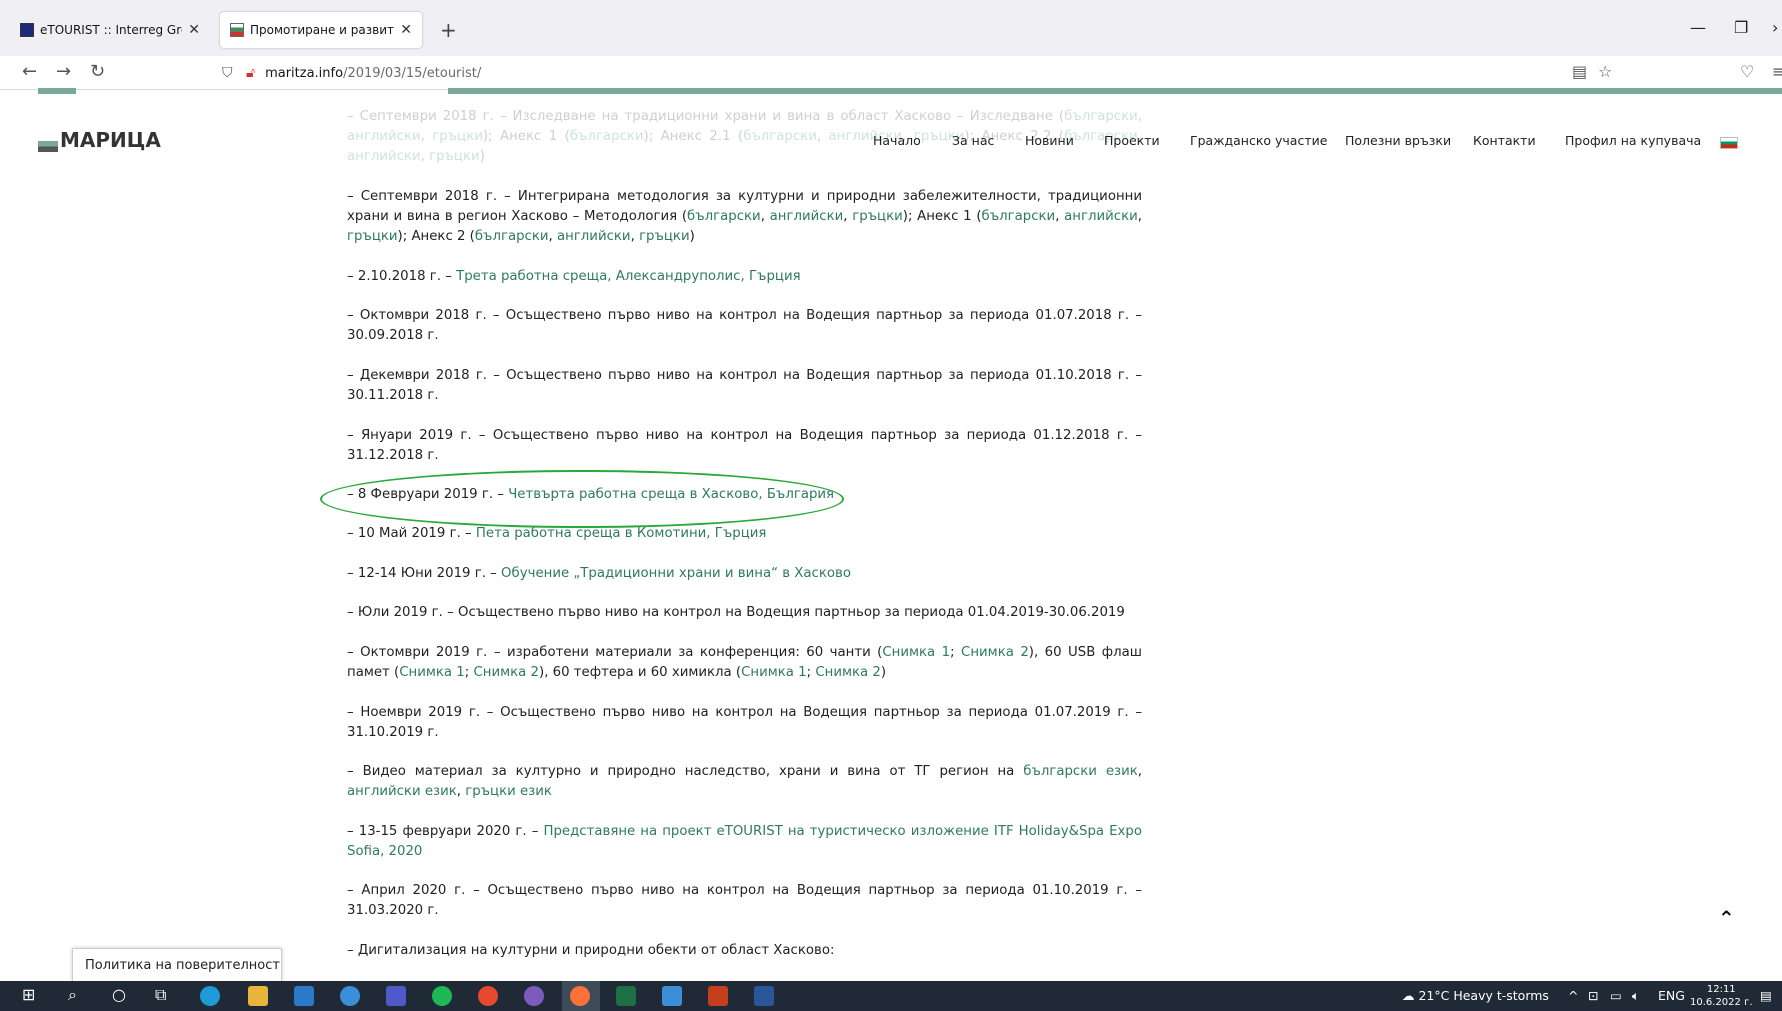 The height and width of the screenshot is (1011, 1782). What do you see at coordinates (1766, 995) in the screenshot?
I see `notifications-icon: ▤` at bounding box center [1766, 995].